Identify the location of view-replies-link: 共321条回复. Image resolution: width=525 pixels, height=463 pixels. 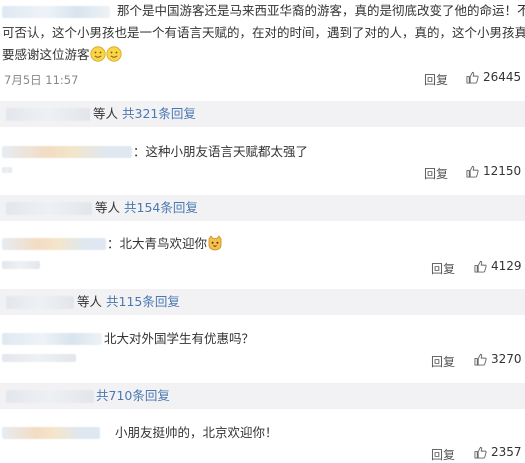
(159, 113).